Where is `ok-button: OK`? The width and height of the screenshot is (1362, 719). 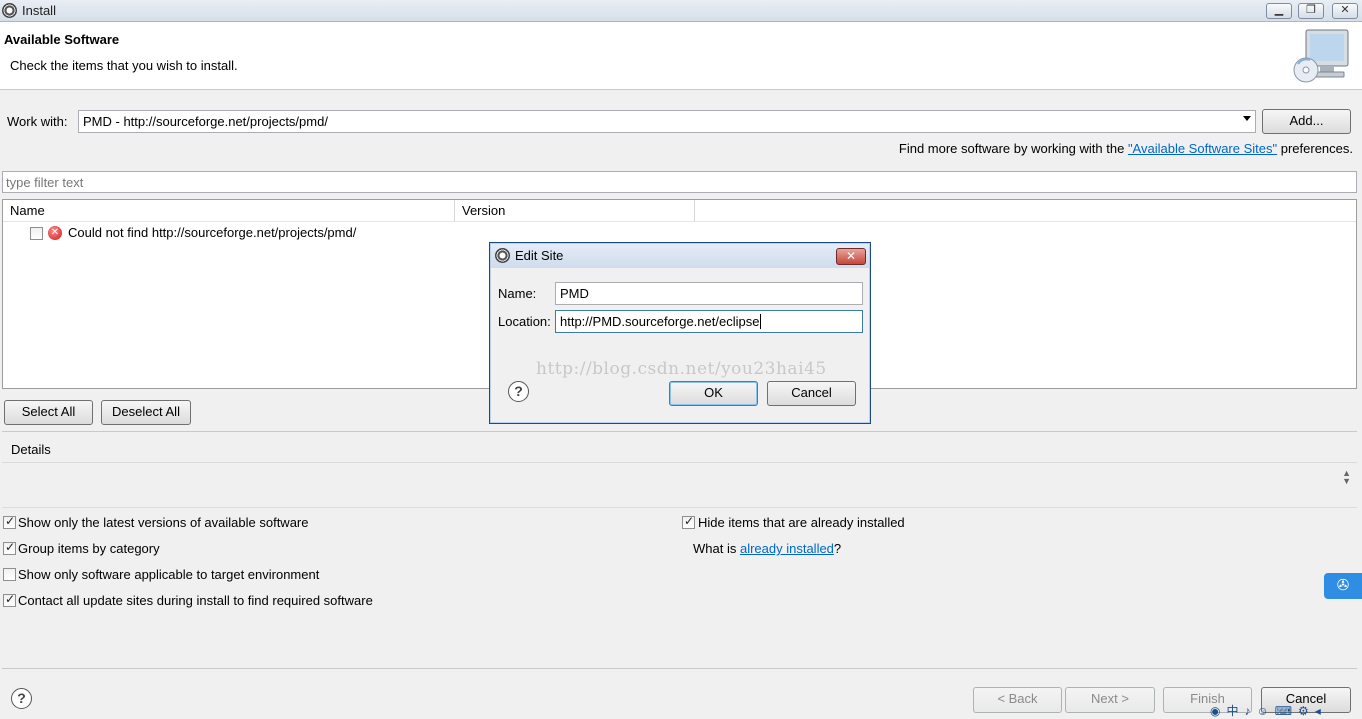 ok-button: OK is located at coordinates (713, 393).